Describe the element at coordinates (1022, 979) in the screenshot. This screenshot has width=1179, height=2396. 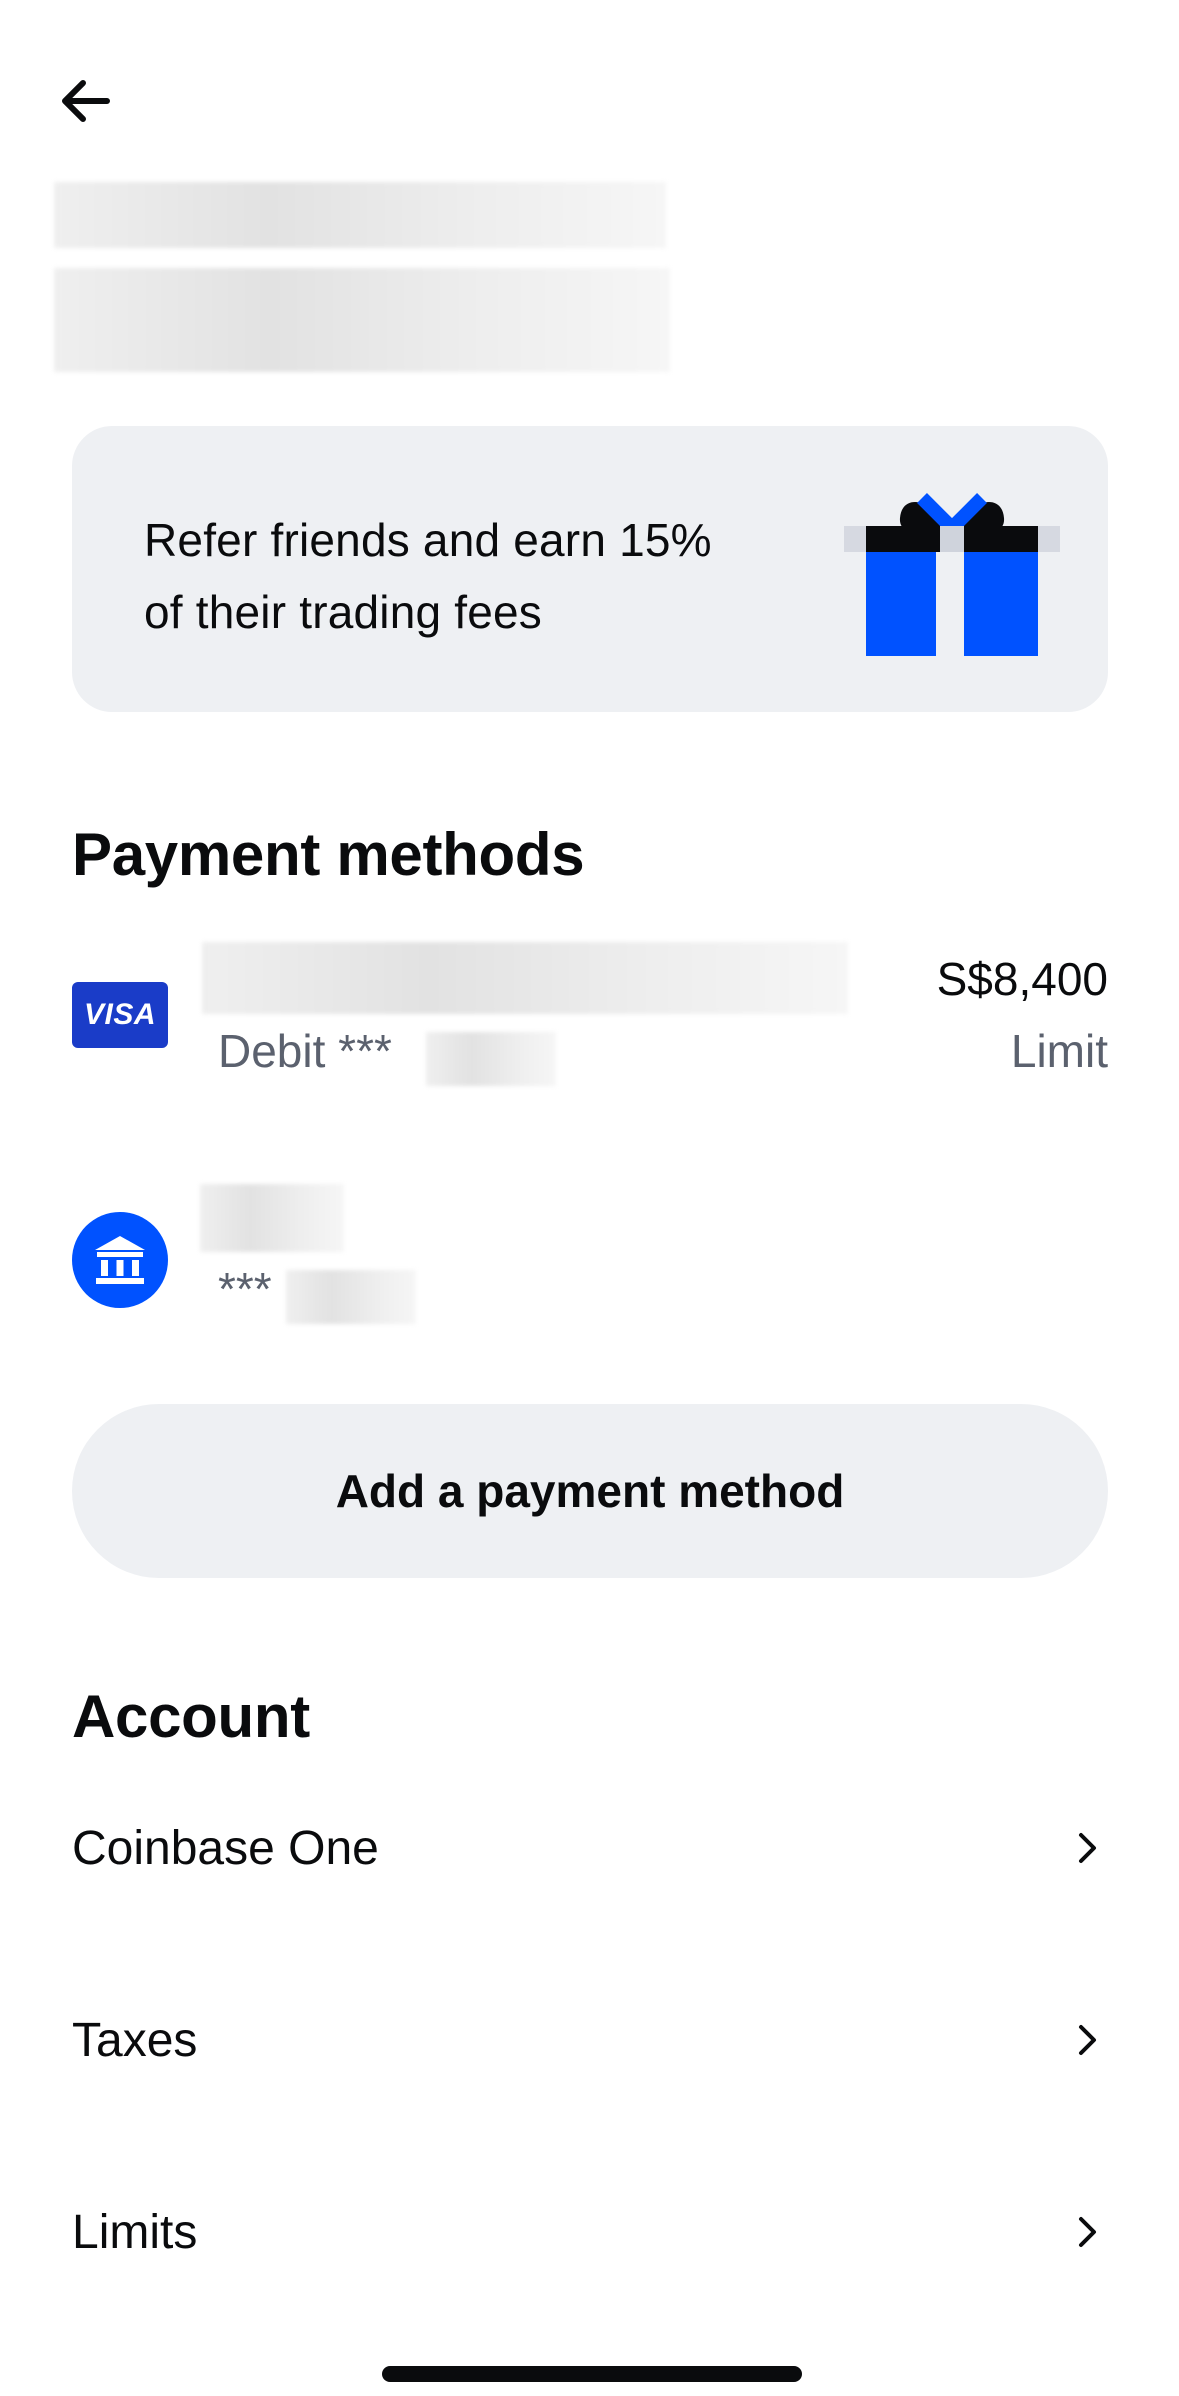
I see `card-limit-amount: S$8,400` at that location.